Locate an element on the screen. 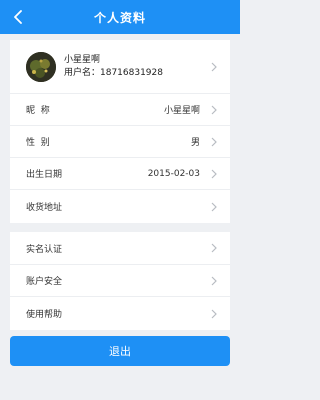  help-row: 使用帮助 is located at coordinates (120, 313).